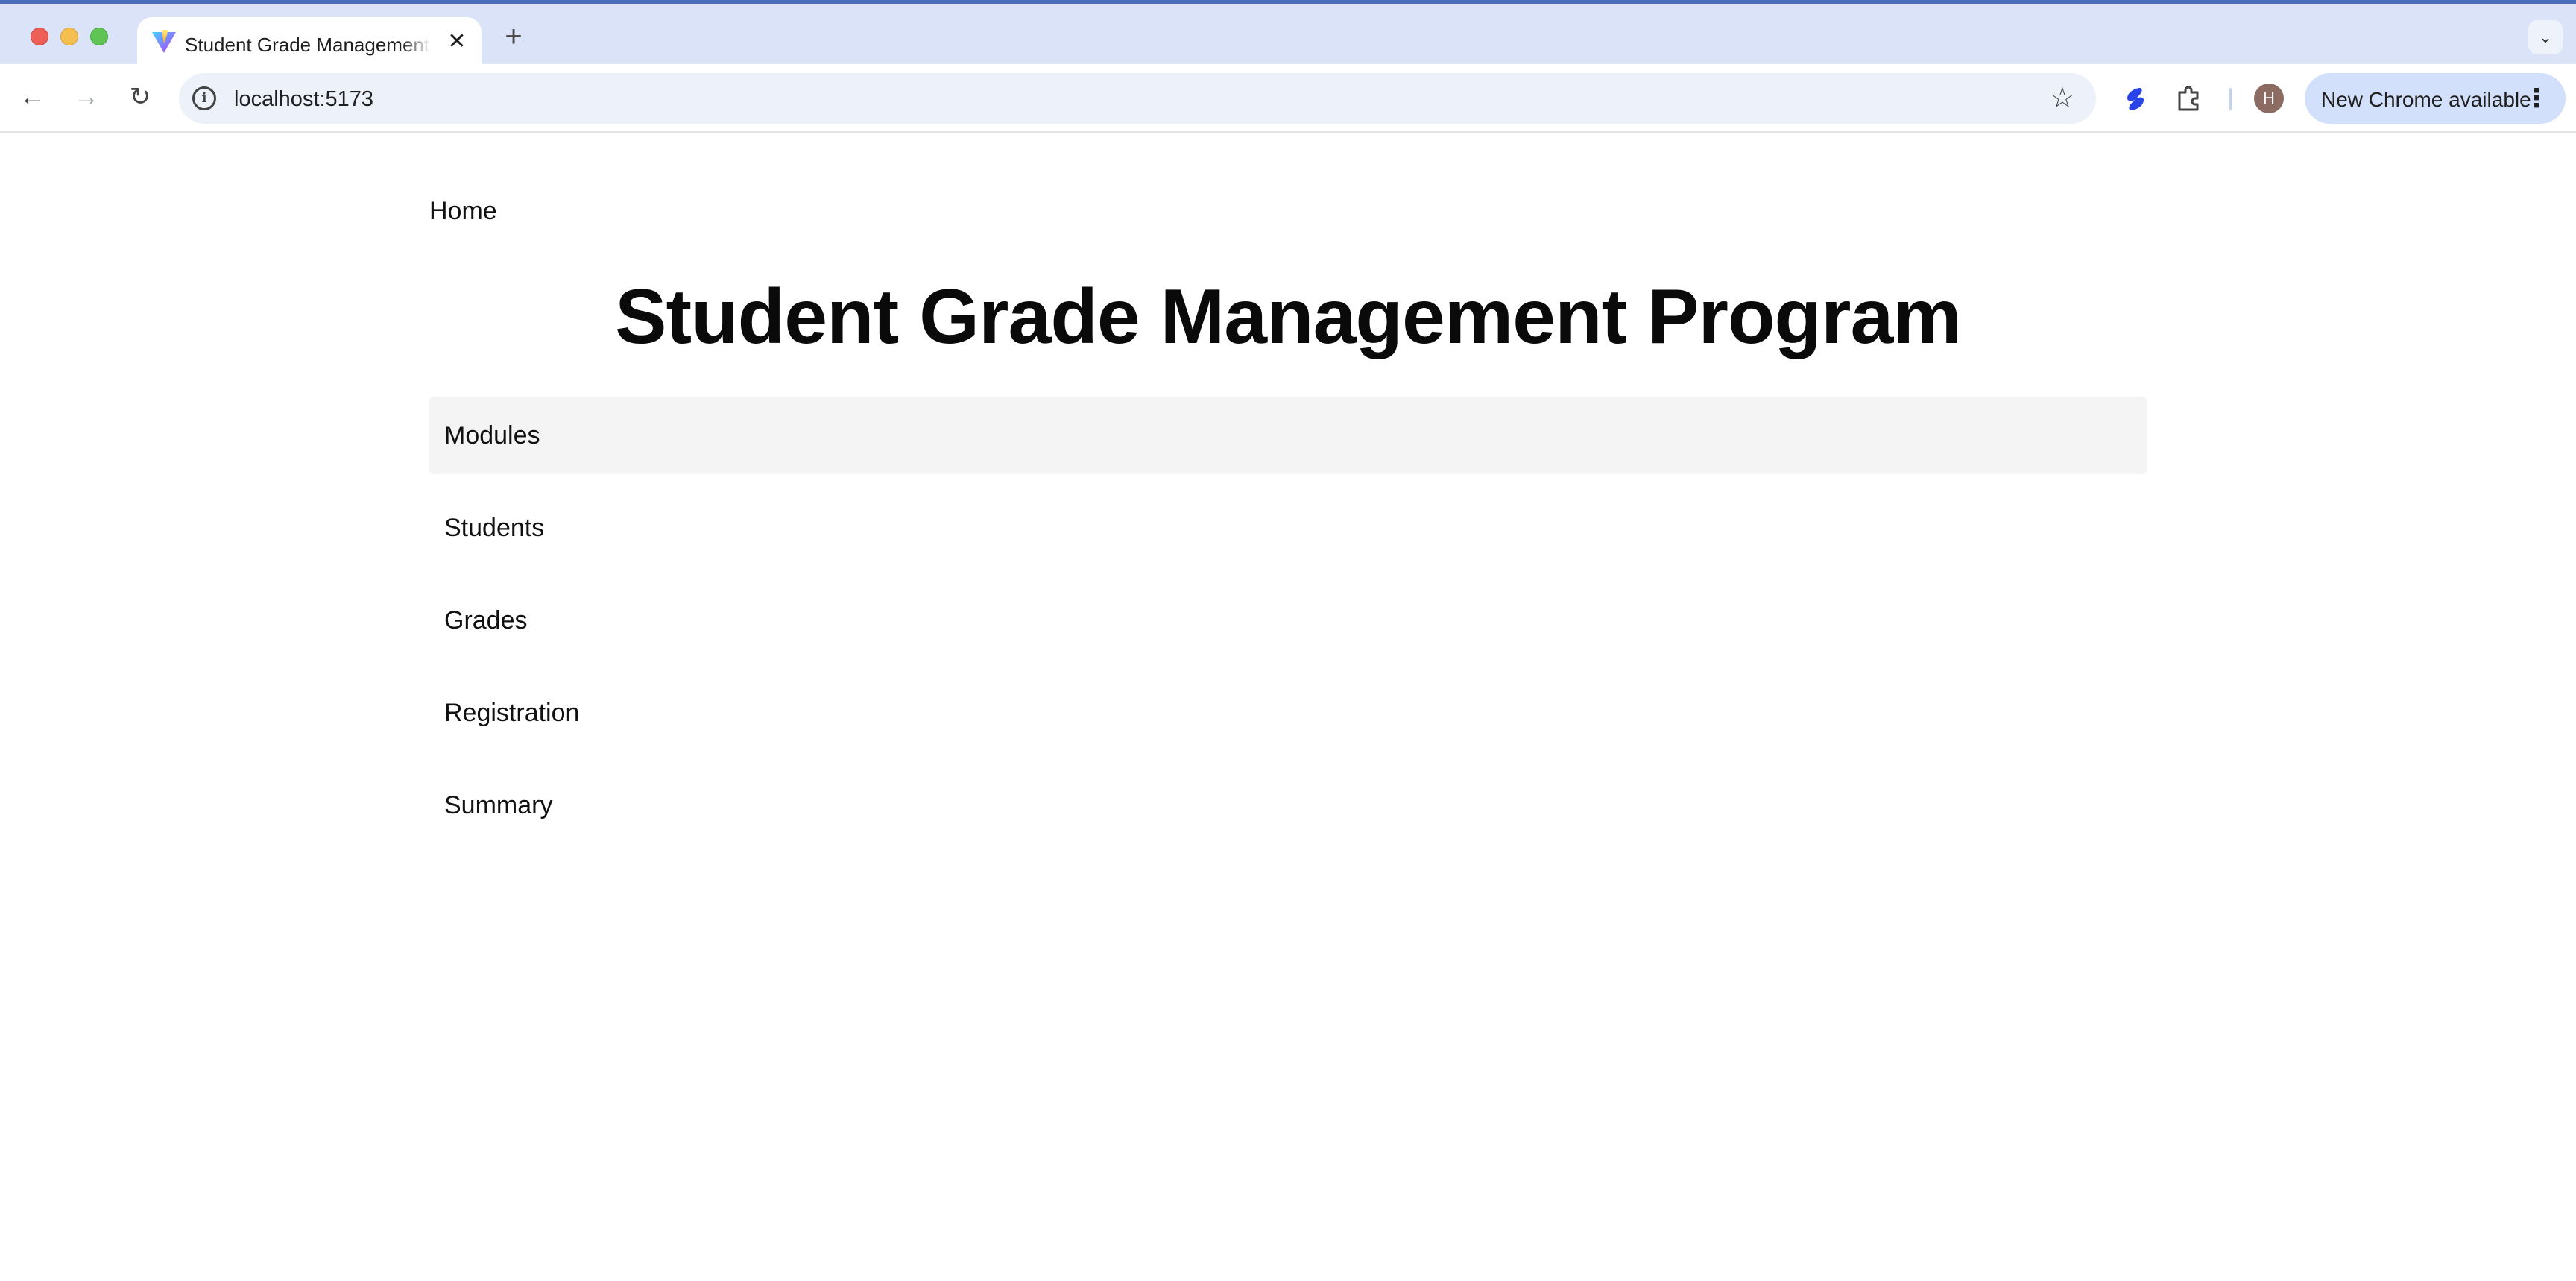 This screenshot has height=1281, width=2576. I want to click on reload-icon: ↻, so click(140, 97).